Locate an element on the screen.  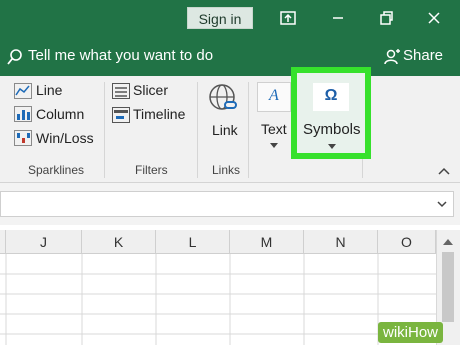
close-icon is located at coordinates (434, 18).